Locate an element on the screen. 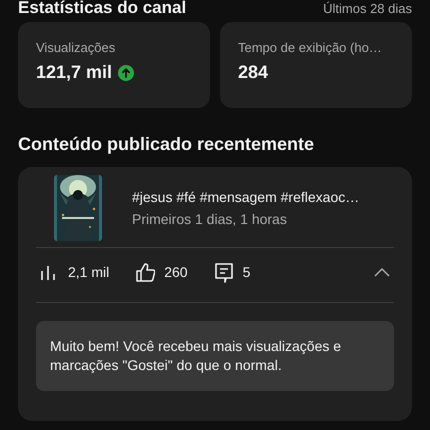  stat-value: 284 is located at coordinates (253, 72).